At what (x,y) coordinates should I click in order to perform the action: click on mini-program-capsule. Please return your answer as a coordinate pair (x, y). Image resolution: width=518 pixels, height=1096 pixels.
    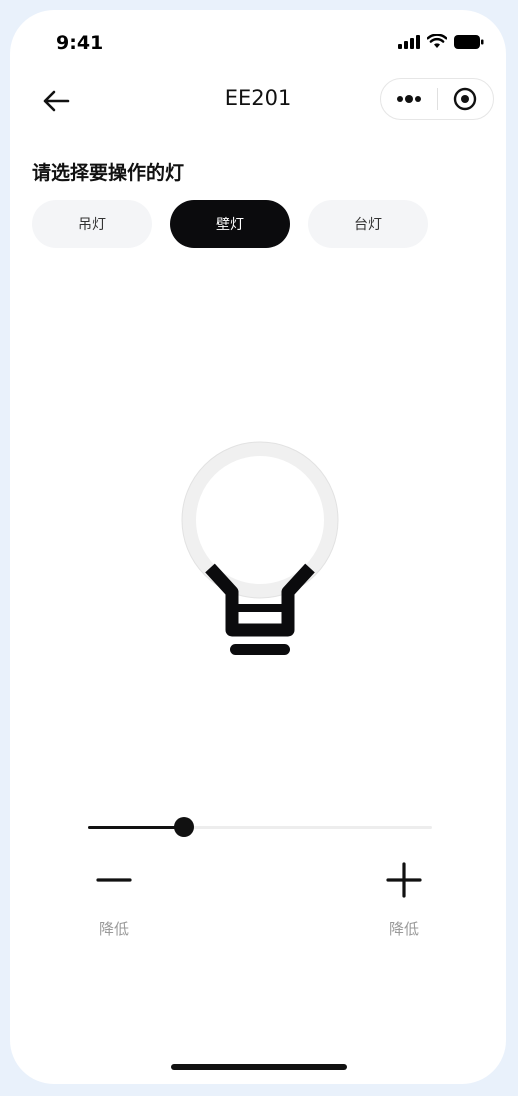
    Looking at the image, I should click on (437, 99).